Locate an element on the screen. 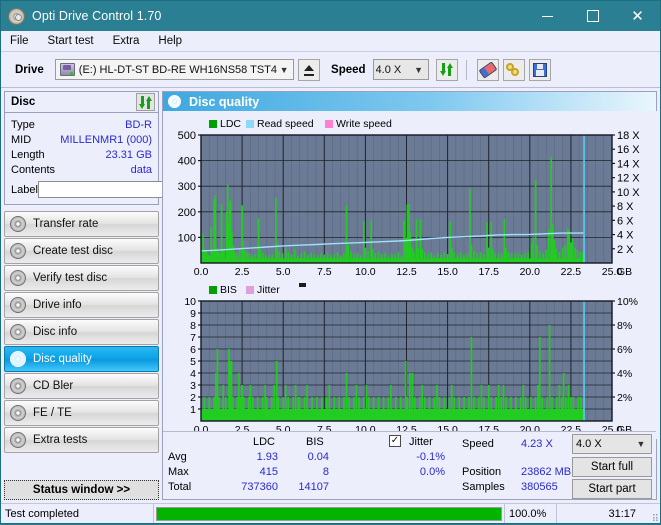  svg-text: 6% is located at coordinates (624, 350).